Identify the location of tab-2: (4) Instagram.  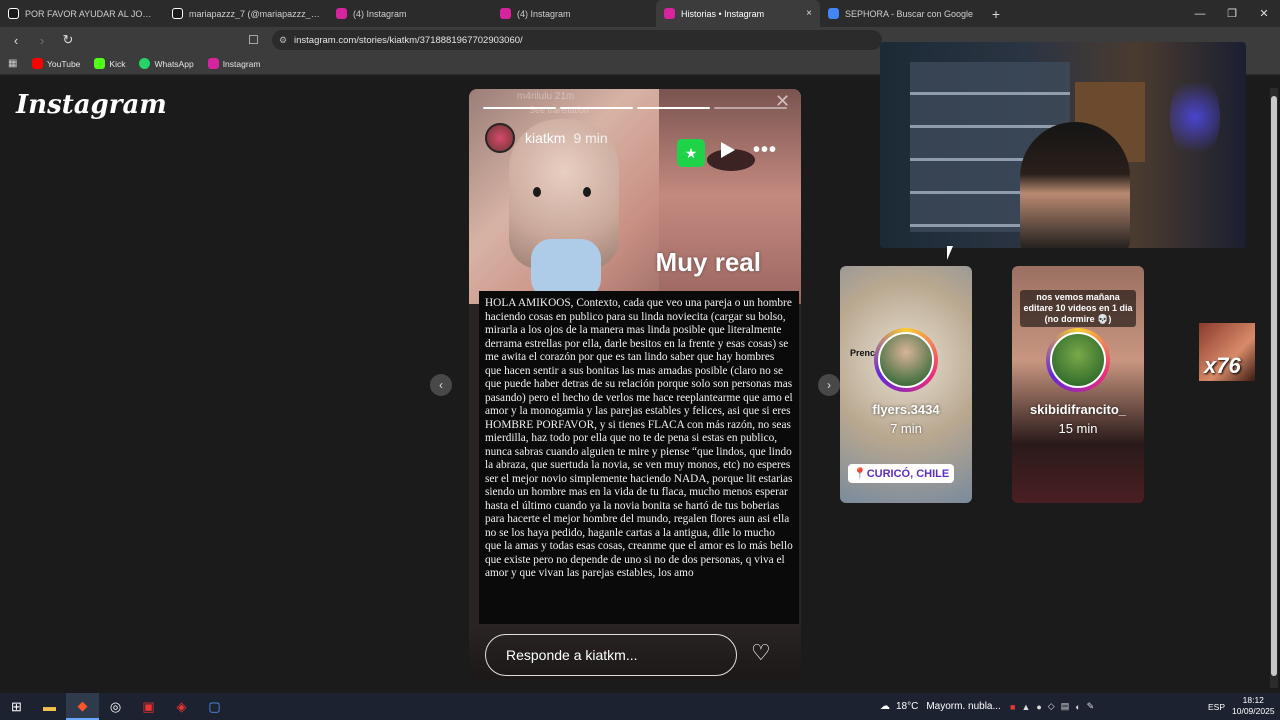
(410, 13).